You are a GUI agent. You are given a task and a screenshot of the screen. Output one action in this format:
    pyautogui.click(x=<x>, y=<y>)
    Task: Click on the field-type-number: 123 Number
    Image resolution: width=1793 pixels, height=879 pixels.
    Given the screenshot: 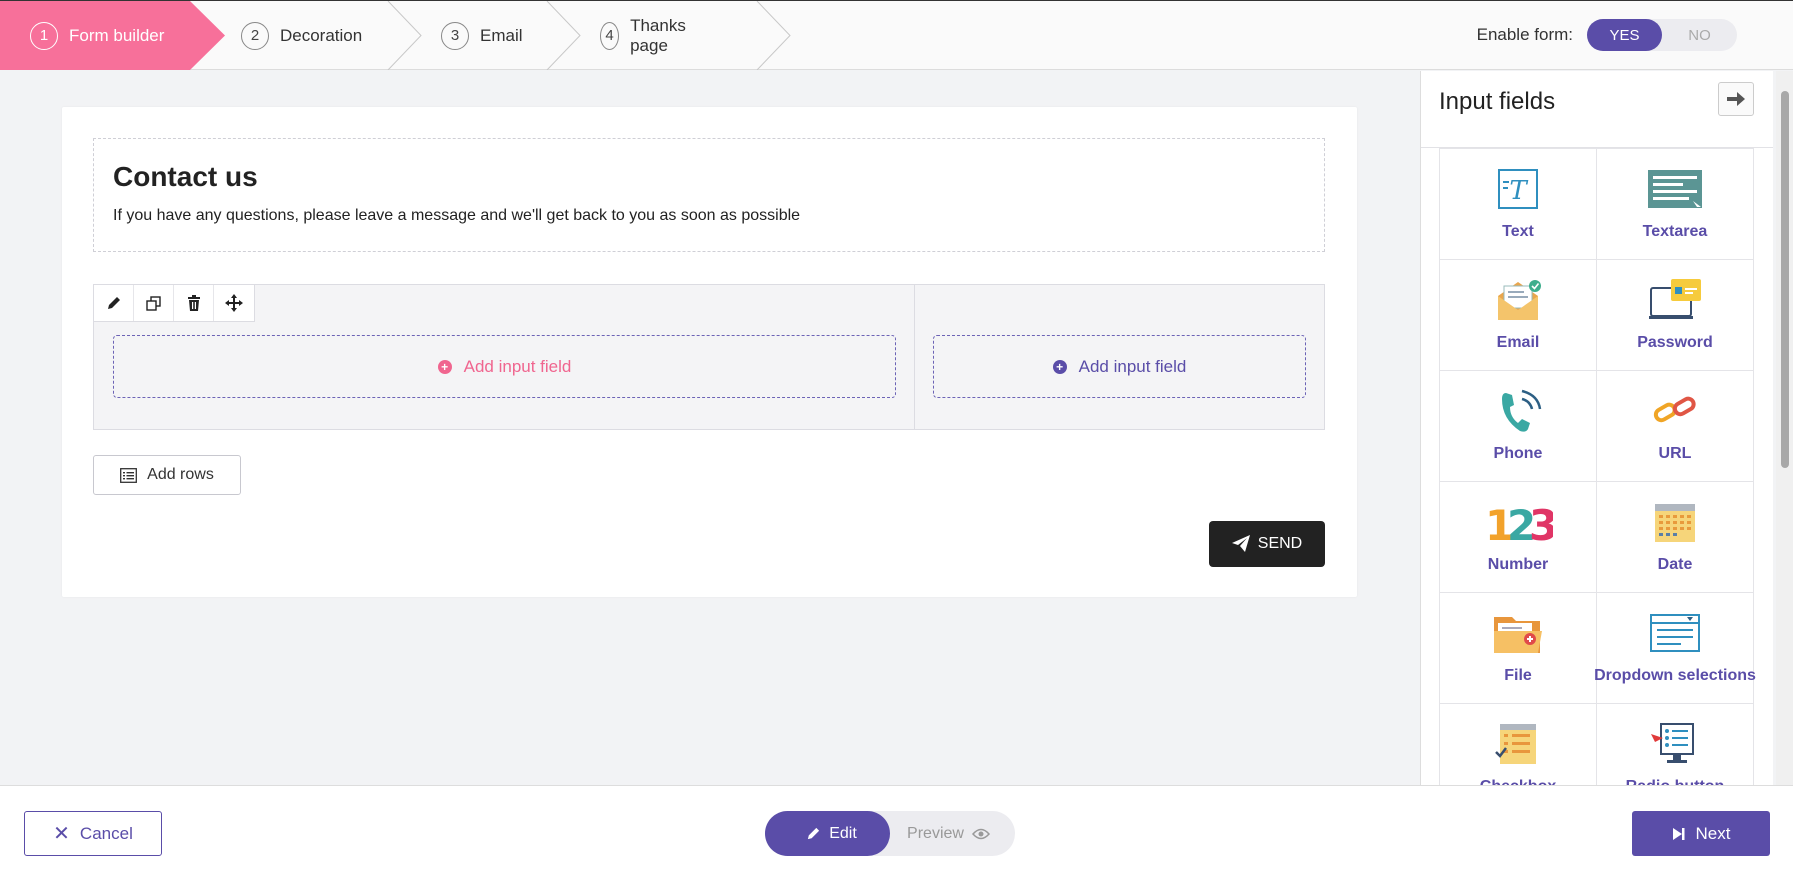 What is the action you would take?
    pyautogui.click(x=1518, y=537)
    